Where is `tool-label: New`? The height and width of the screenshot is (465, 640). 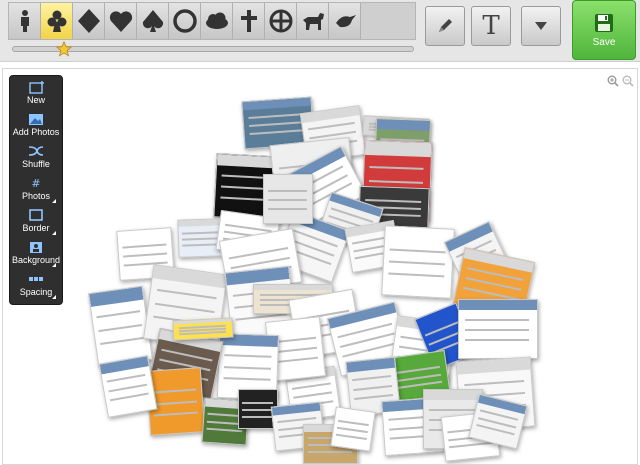 tool-label: New is located at coordinates (35, 100).